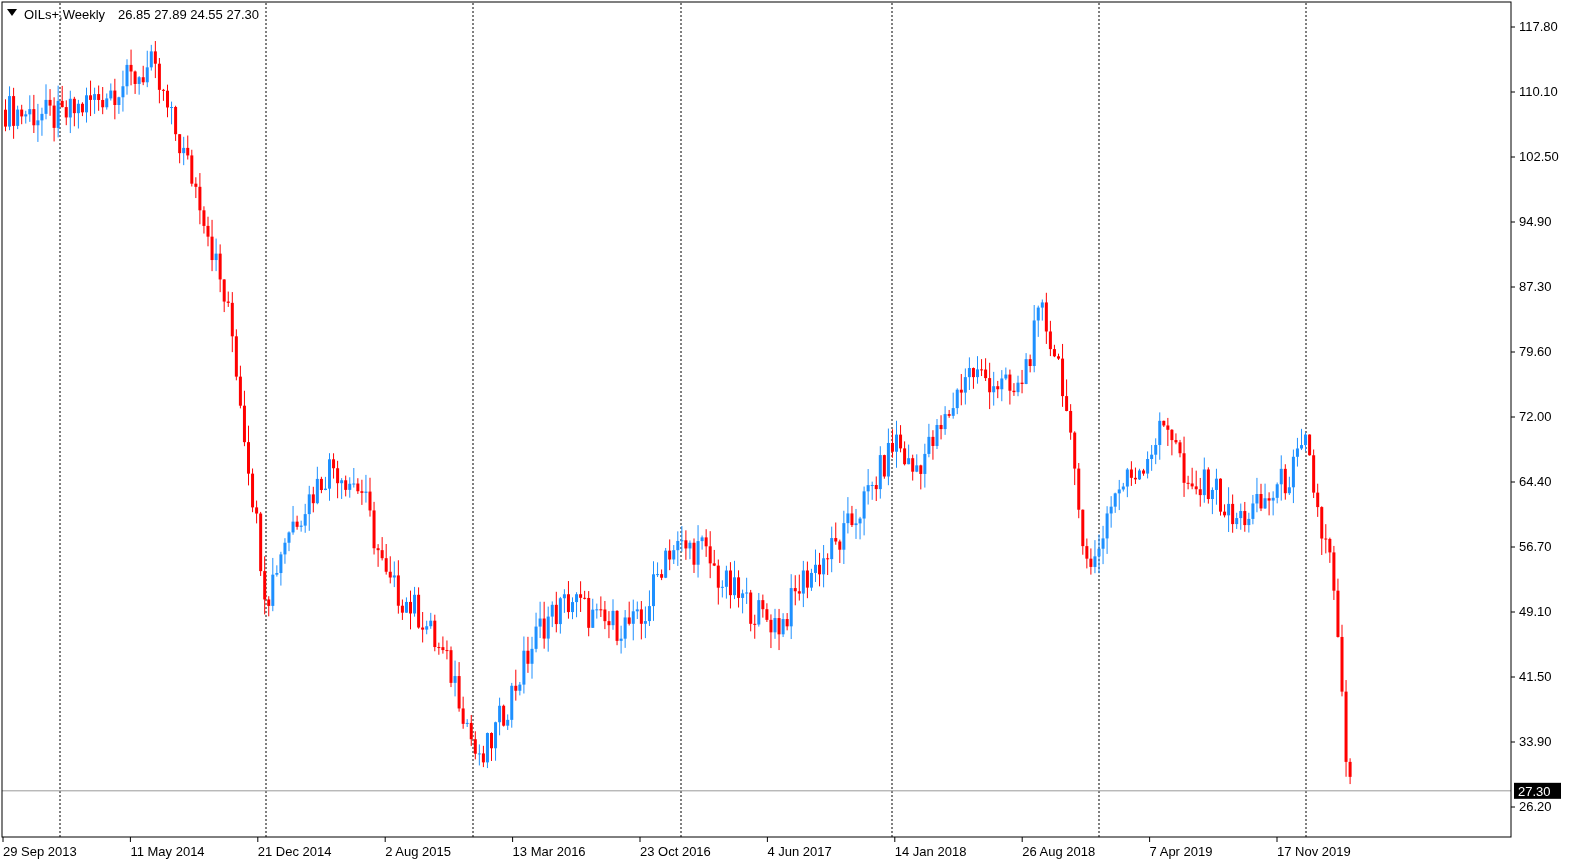 The width and height of the screenshot is (1574, 867). I want to click on price-label: 79.60, so click(1535, 351).